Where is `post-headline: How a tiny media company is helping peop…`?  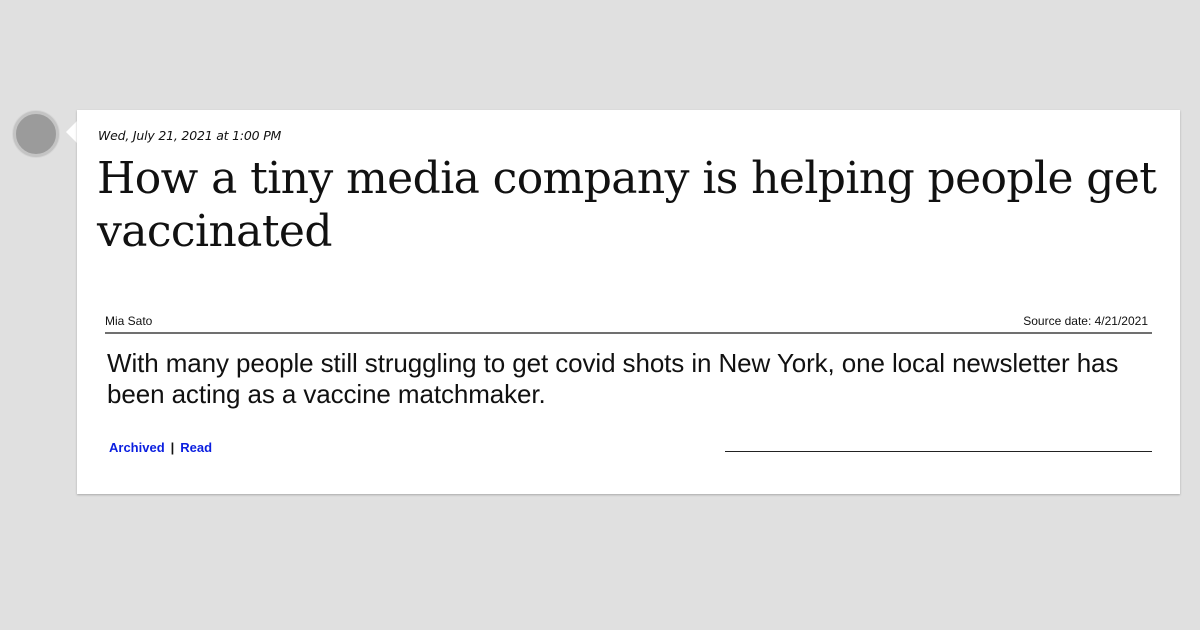 post-headline: How a tiny media company is helping peop… is located at coordinates (627, 205).